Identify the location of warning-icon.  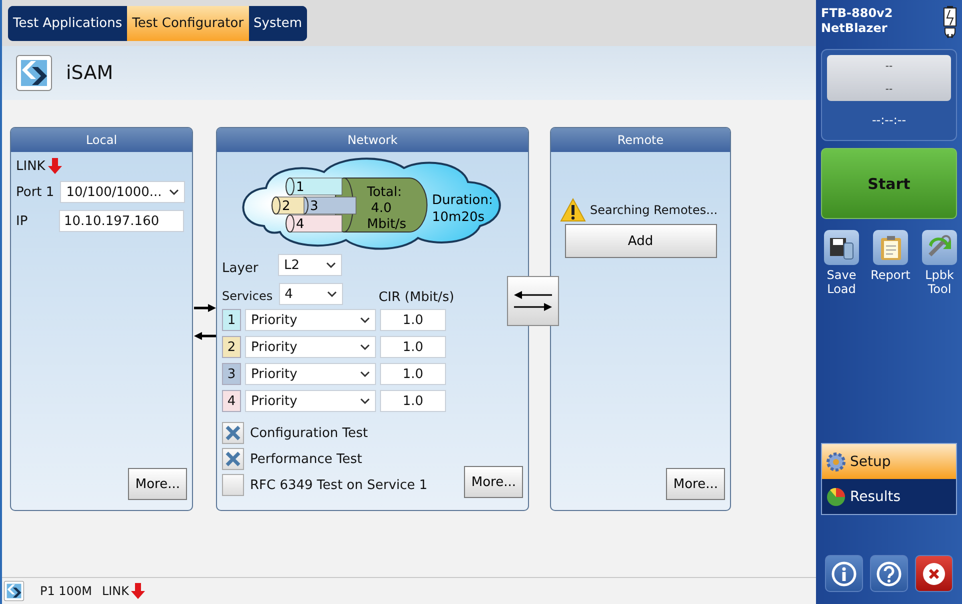
(573, 210).